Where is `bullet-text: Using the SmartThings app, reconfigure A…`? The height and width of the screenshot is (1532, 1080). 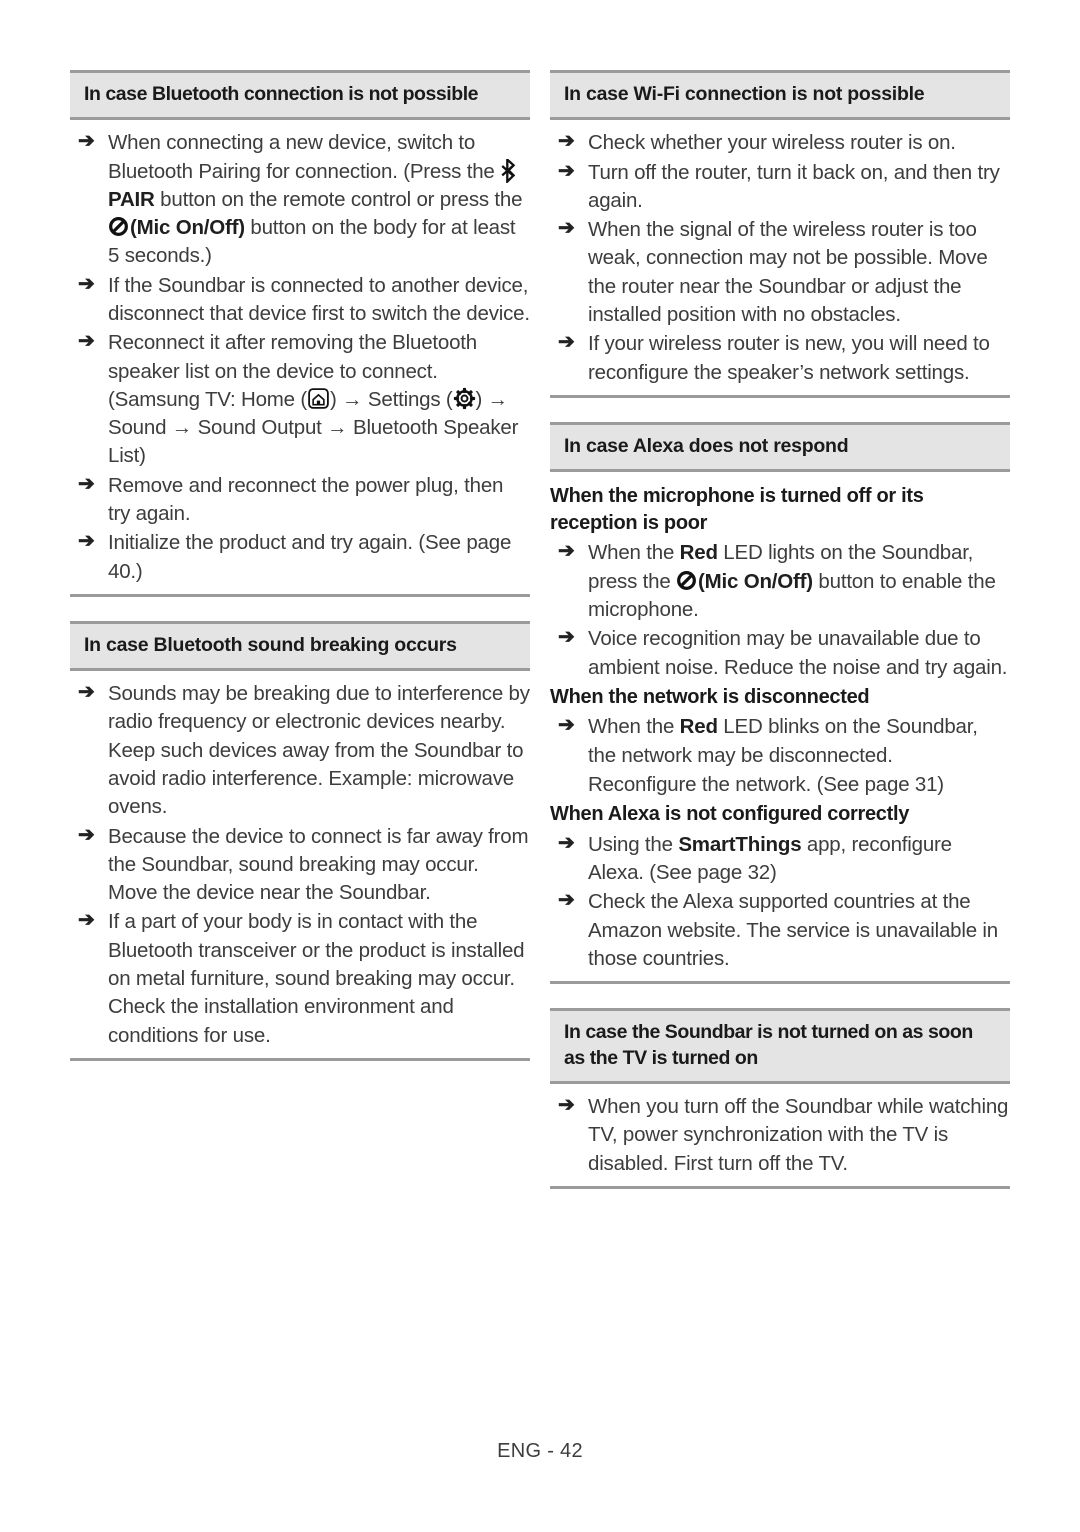 bullet-text: Using the SmartThings app, reconfigure A… is located at coordinates (770, 858).